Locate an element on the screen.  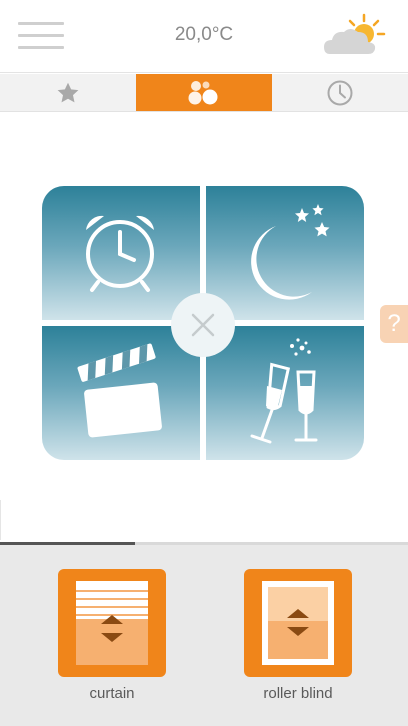
temperature-readout: 20,0°C is located at coordinates (204, 34).